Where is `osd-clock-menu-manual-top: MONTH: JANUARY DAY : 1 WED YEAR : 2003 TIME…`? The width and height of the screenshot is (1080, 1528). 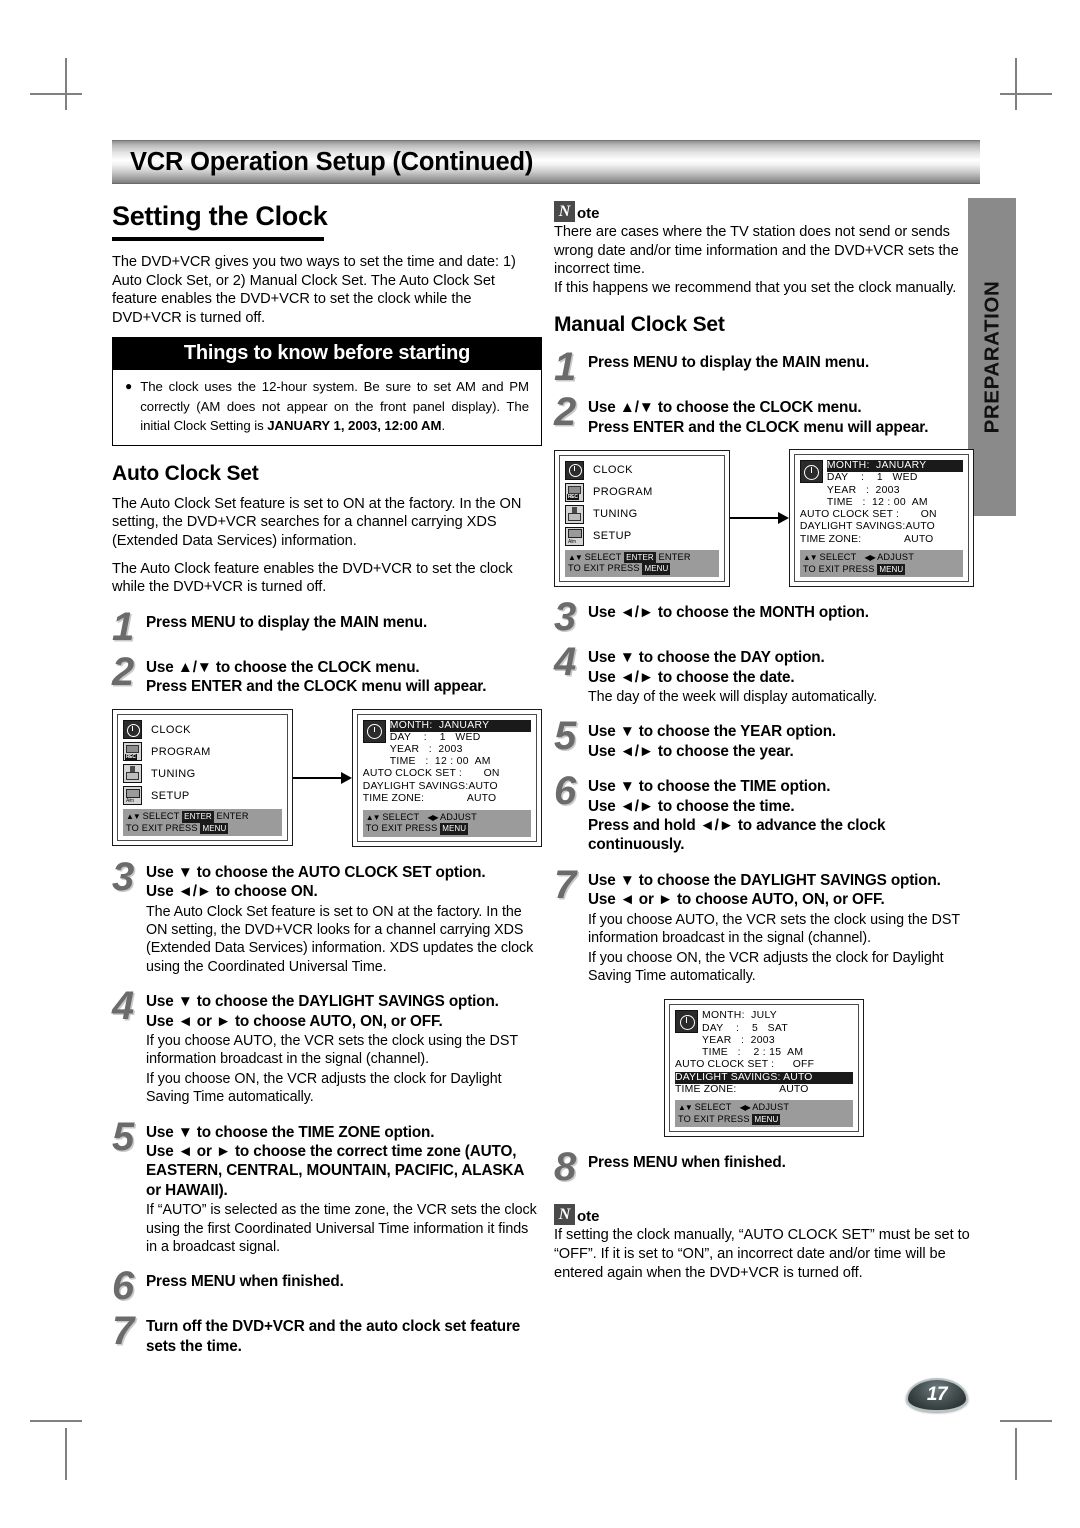
osd-clock-menu-manual-top: MONTH: JANUARY DAY : 1 WED YEAR : 2003 TIME… is located at coordinates (881, 518).